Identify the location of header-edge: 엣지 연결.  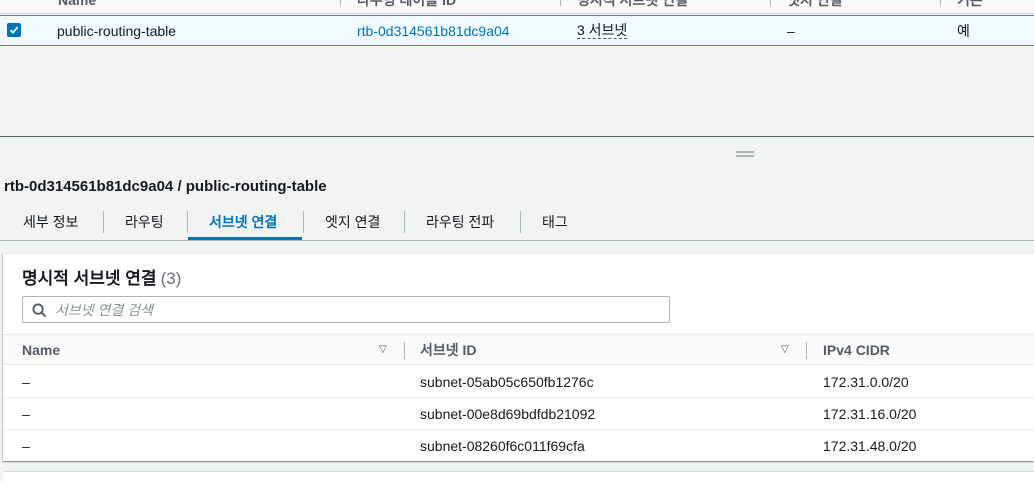
(814, 7).